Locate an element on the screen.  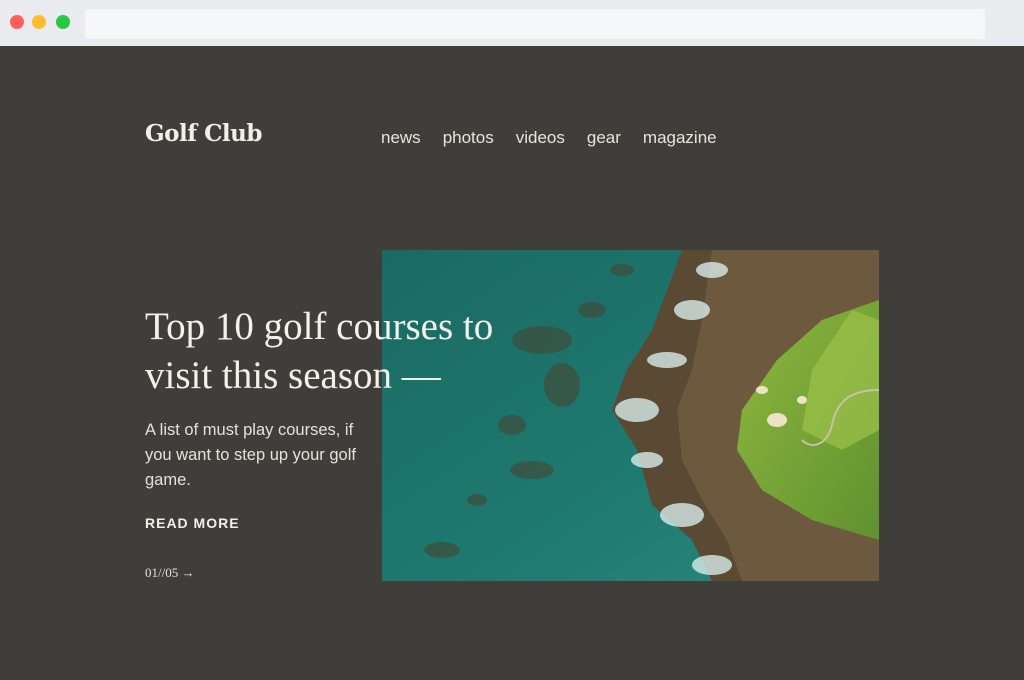
site-logo: Golf Club is located at coordinates (203, 133).